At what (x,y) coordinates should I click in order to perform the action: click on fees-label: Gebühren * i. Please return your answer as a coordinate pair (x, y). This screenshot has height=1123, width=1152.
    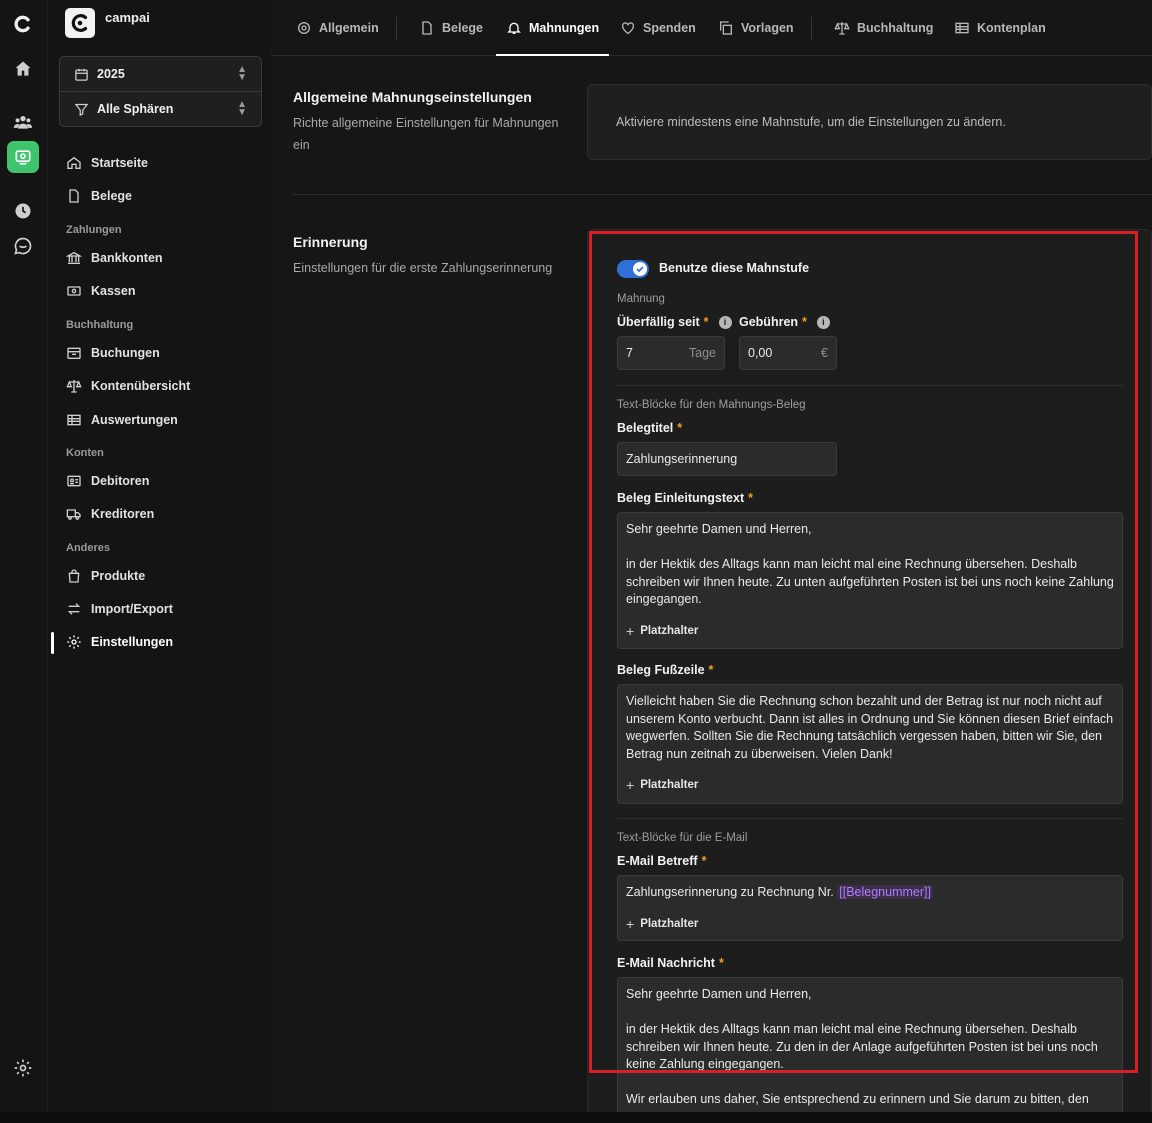
    Looking at the image, I should click on (784, 322).